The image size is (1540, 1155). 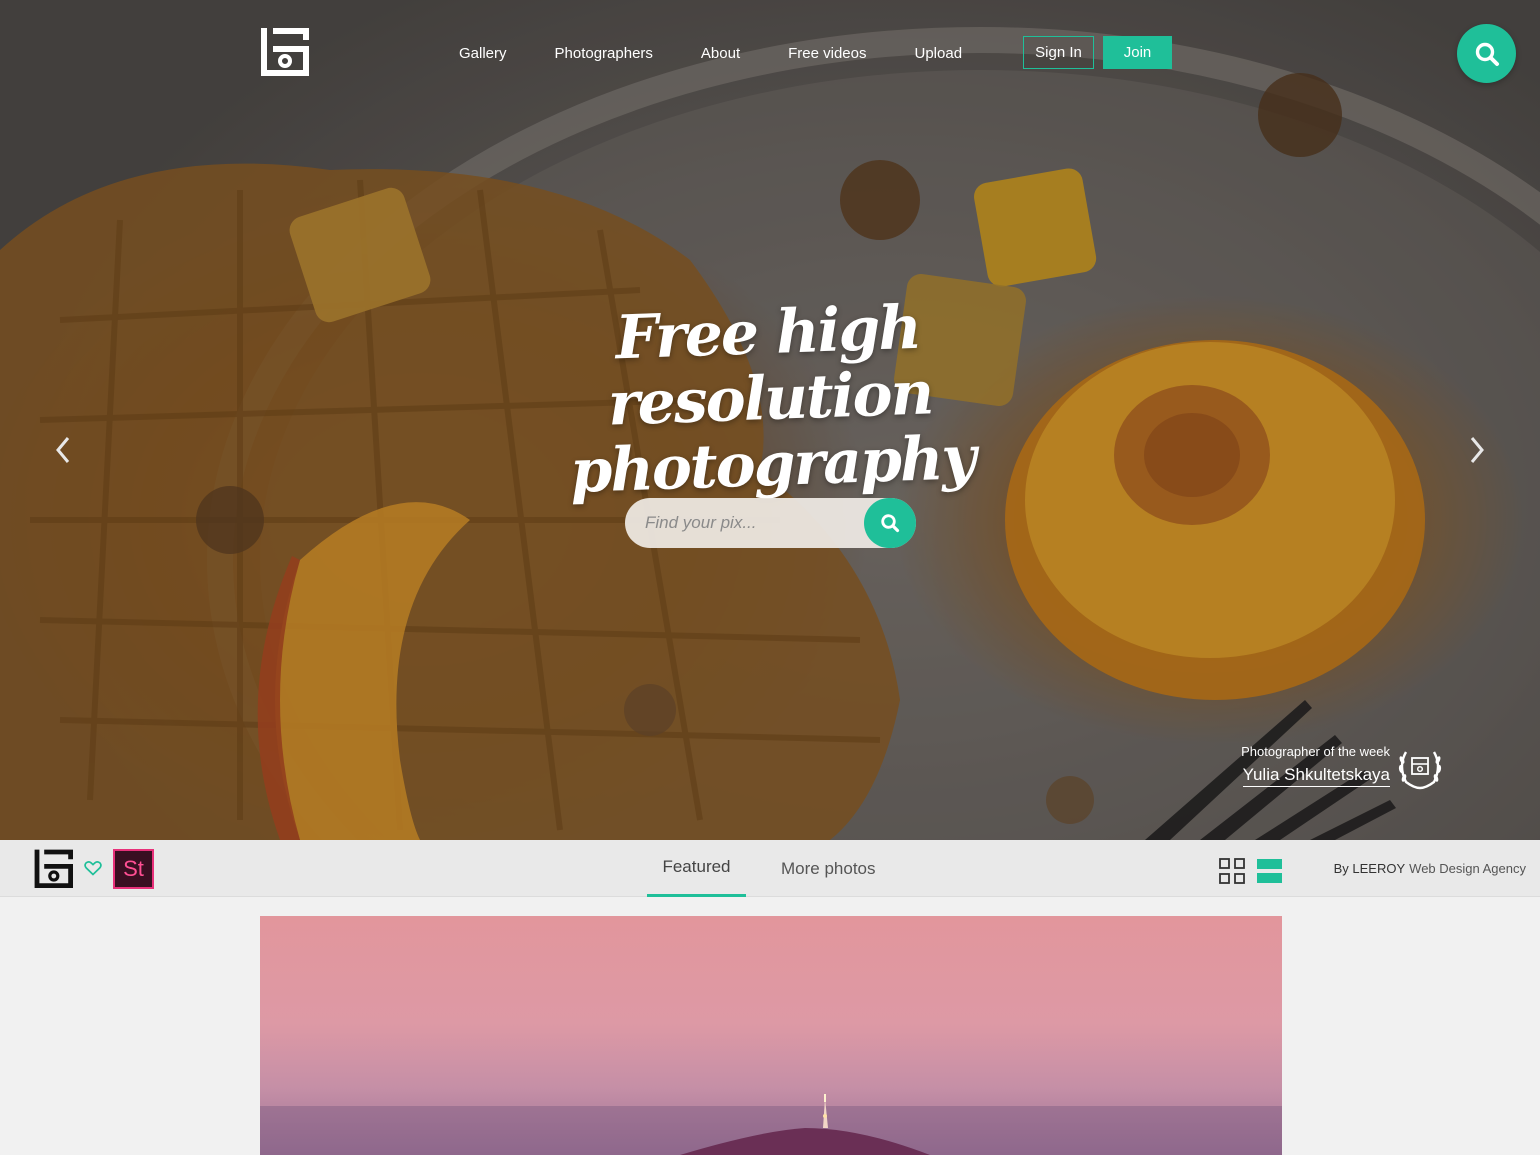 What do you see at coordinates (770, 366) in the screenshot?
I see `hero-headline-line1: Free high resolution` at bounding box center [770, 366].